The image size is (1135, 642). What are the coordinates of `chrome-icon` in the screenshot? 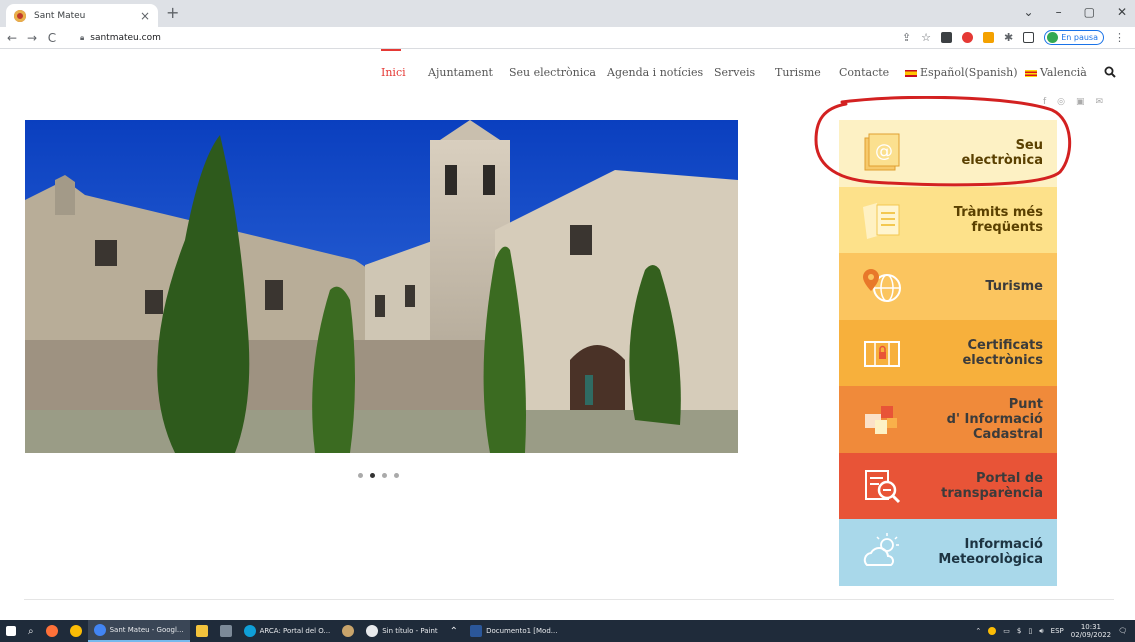 It's located at (75, 631).